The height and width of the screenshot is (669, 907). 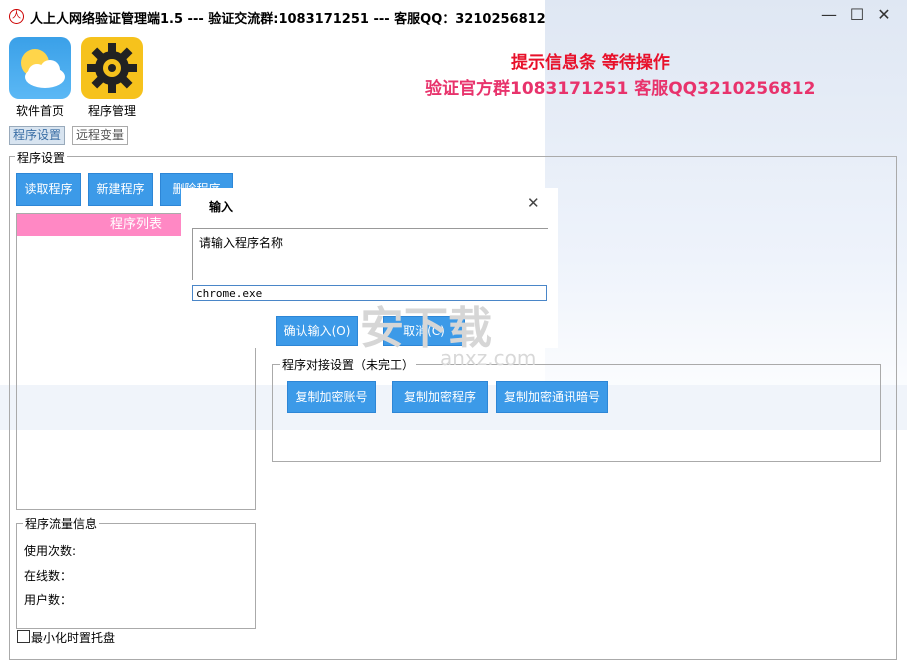 I want to click on minimize-tray-label: 最小化时置托盘, so click(x=73, y=638).